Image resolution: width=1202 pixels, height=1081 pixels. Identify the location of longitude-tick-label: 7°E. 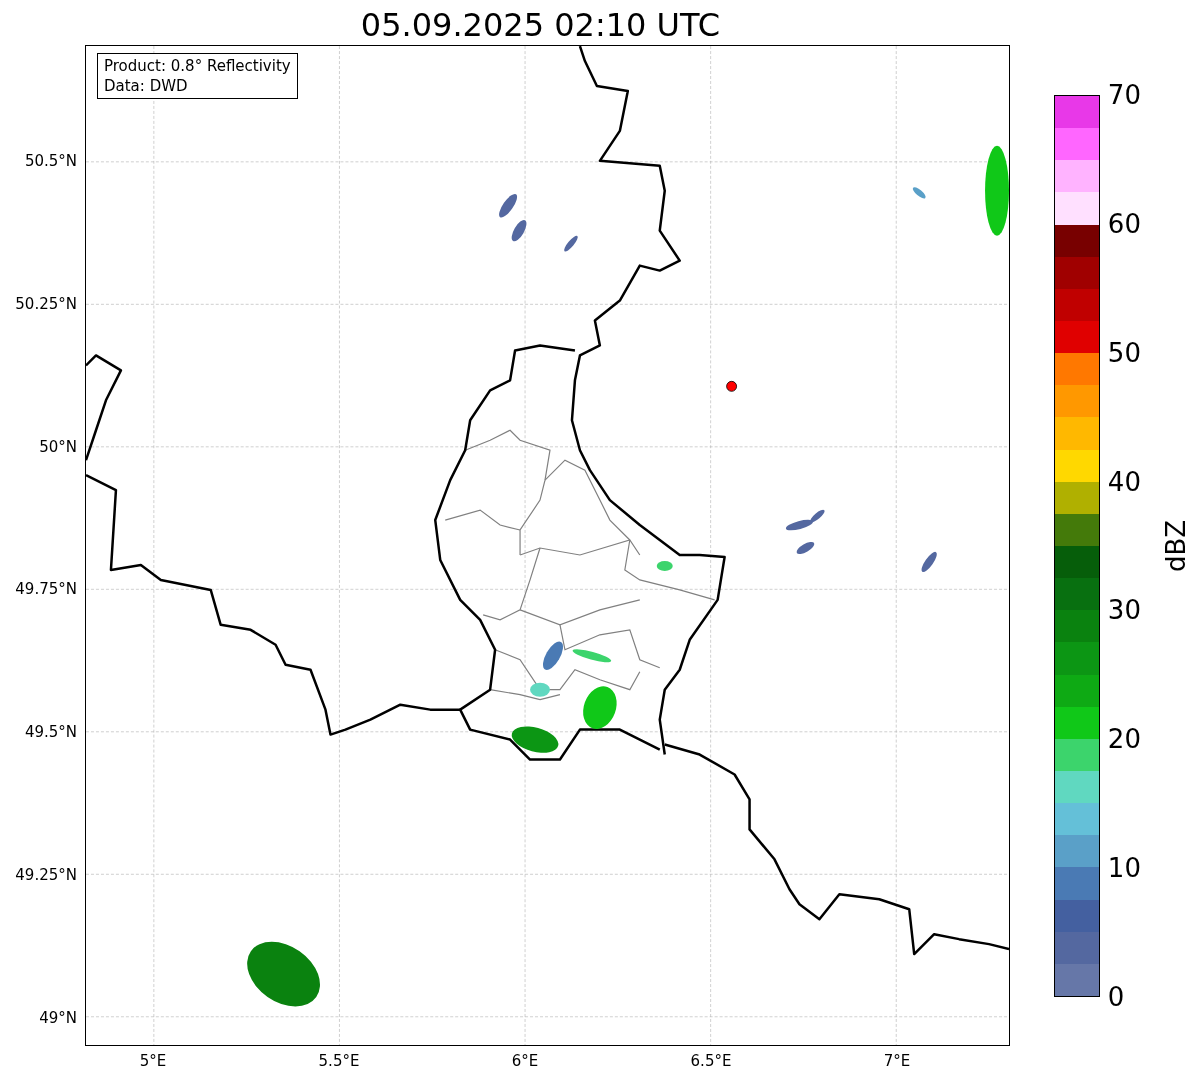
(897, 1061).